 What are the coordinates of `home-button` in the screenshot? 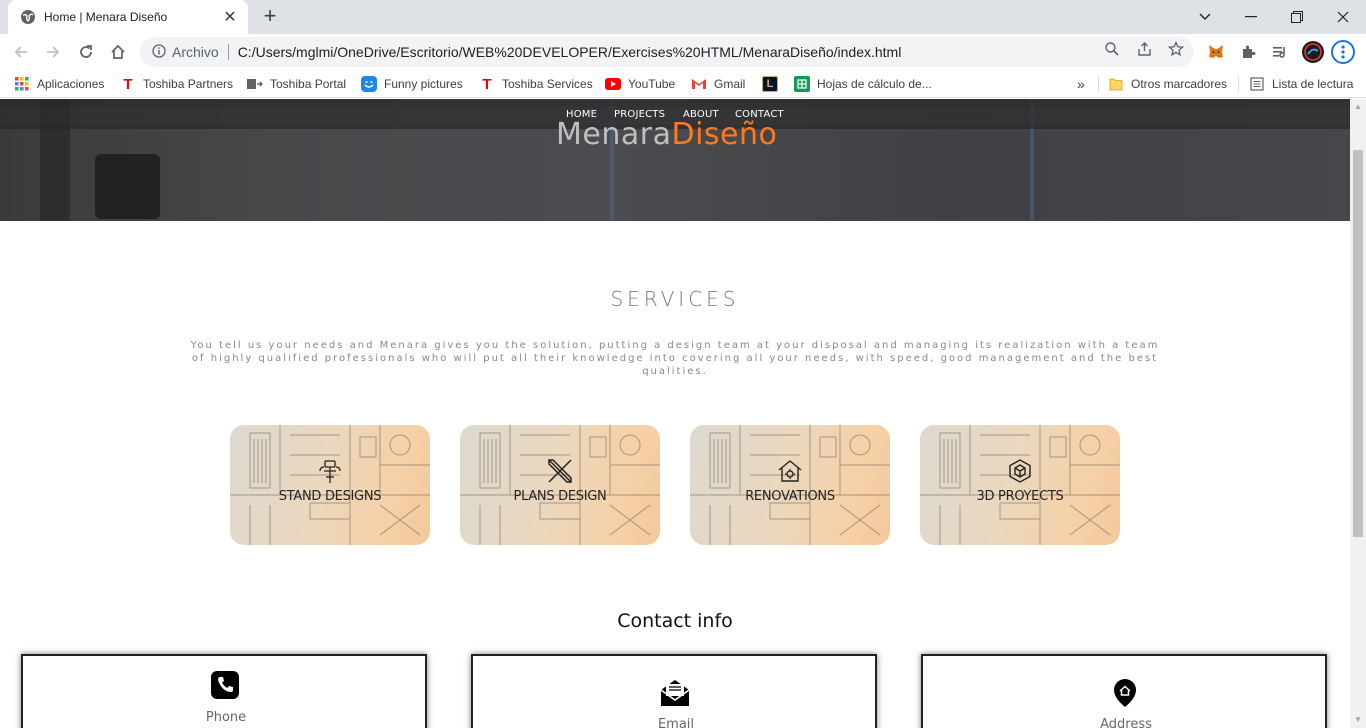 It's located at (118, 52).